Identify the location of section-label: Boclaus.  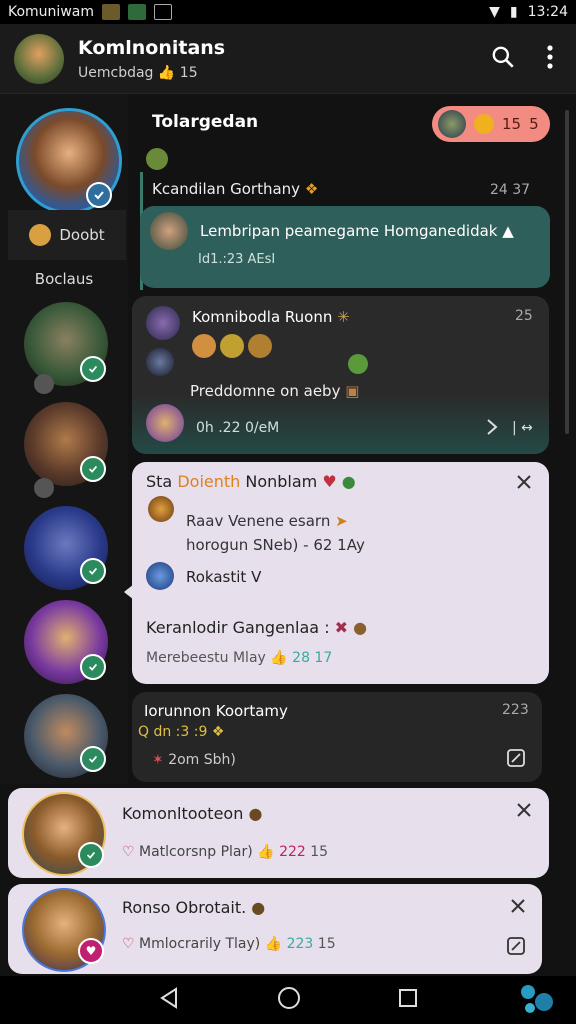
(64, 279).